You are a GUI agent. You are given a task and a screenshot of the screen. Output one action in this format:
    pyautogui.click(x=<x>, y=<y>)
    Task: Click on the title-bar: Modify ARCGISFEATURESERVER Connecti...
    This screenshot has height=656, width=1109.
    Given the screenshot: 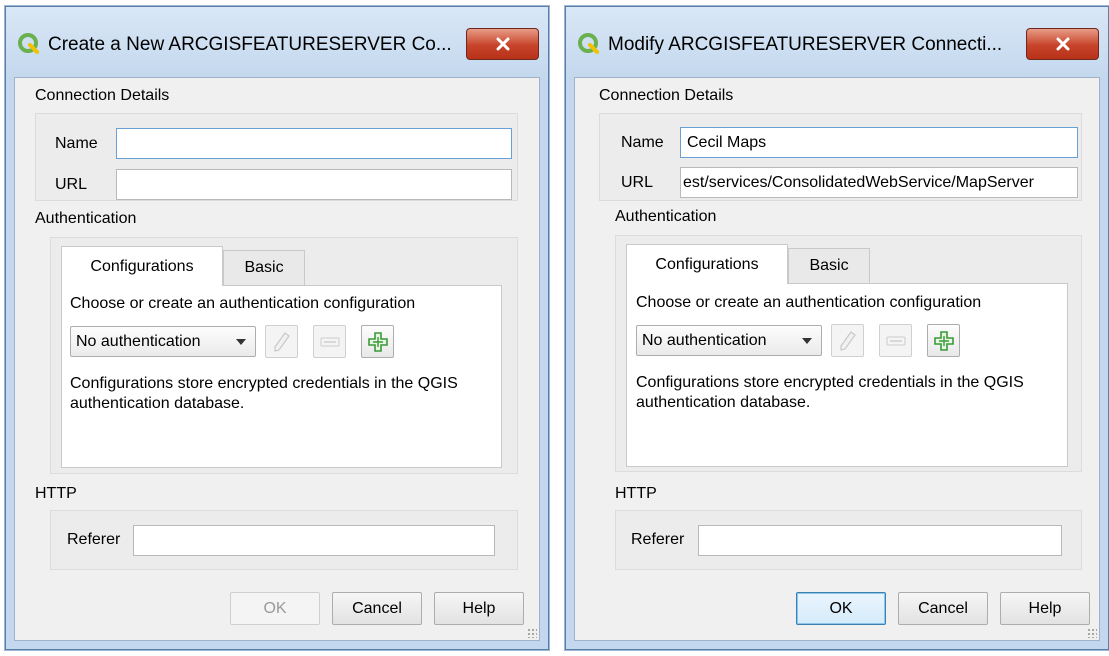 What is the action you would take?
    pyautogui.click(x=837, y=42)
    